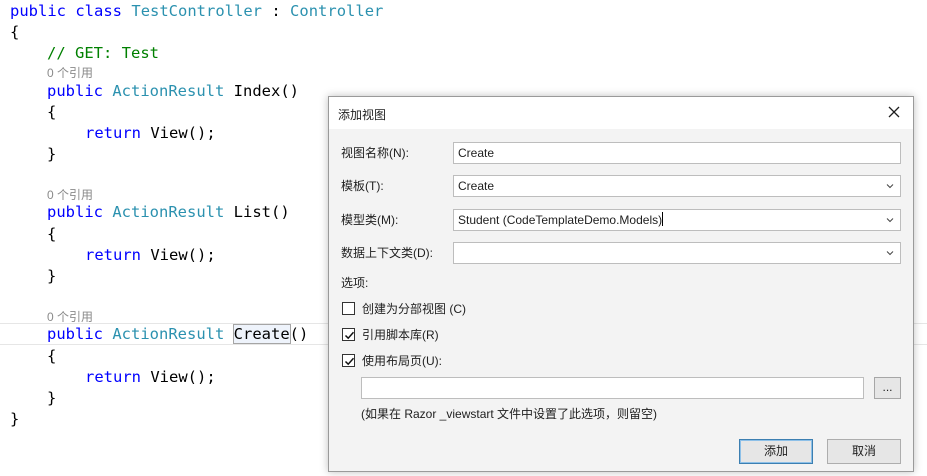  I want to click on view-name-input: Create, so click(677, 153).